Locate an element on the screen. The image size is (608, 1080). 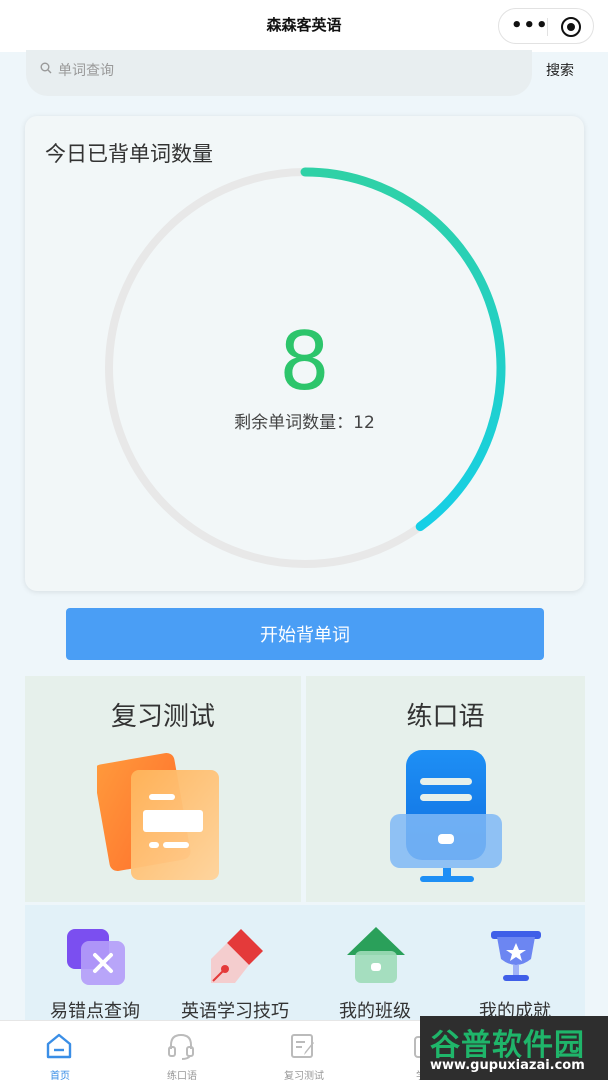
start-memorize-button: 开始背单词 is located at coordinates (305, 634).